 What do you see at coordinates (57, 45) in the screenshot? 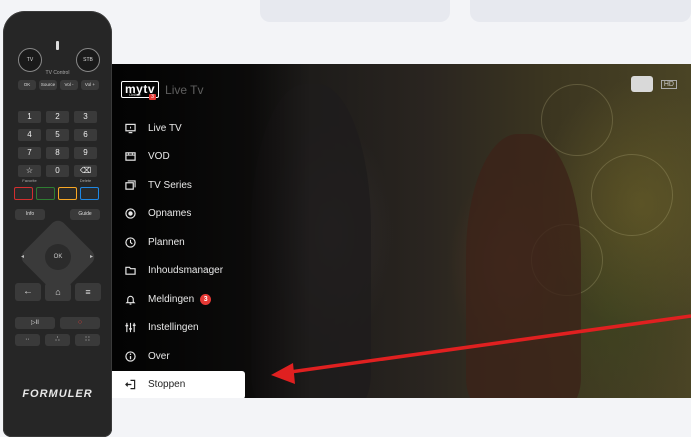
I see `power-indicator` at bounding box center [57, 45].